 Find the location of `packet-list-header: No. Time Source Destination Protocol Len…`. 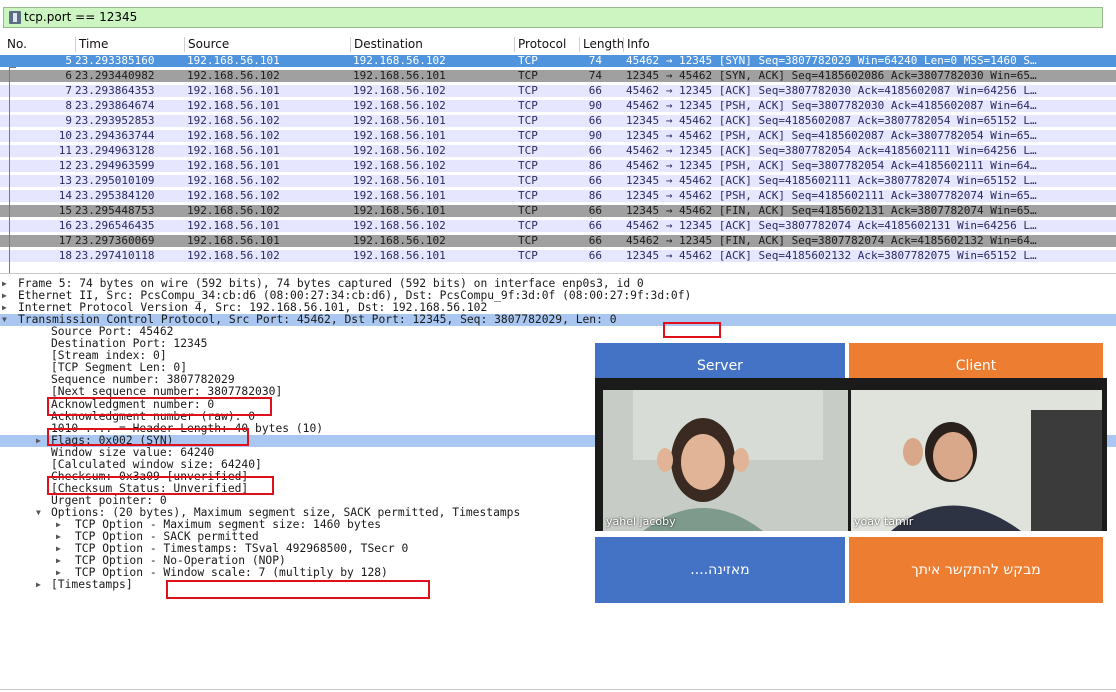

packet-list-header: No. Time Source Destination Protocol Len… is located at coordinates (558, 44).